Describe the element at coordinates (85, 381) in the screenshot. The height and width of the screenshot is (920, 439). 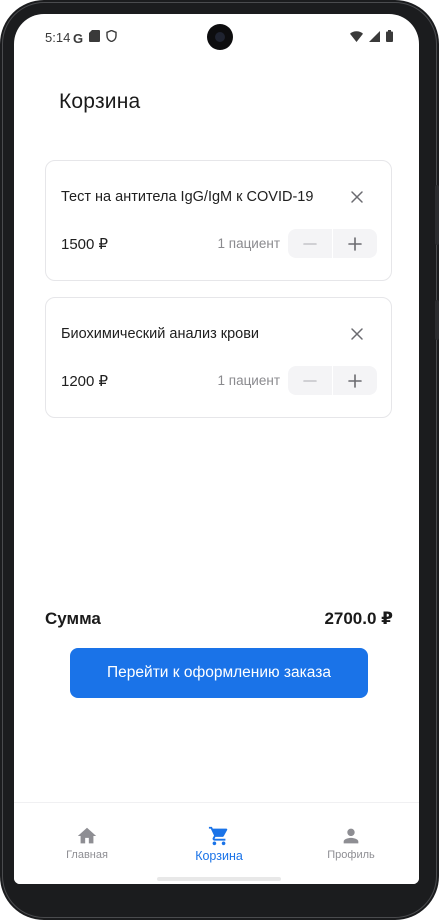
I see `cart-item-price: 1200 ₽` at that location.